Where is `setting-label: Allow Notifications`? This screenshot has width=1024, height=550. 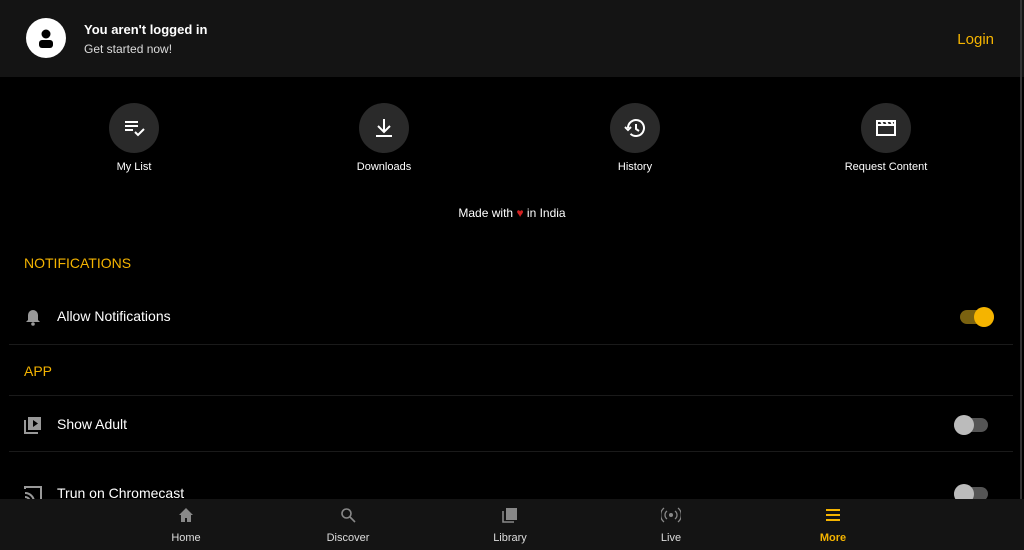
setting-label: Allow Notifications is located at coordinates (114, 316).